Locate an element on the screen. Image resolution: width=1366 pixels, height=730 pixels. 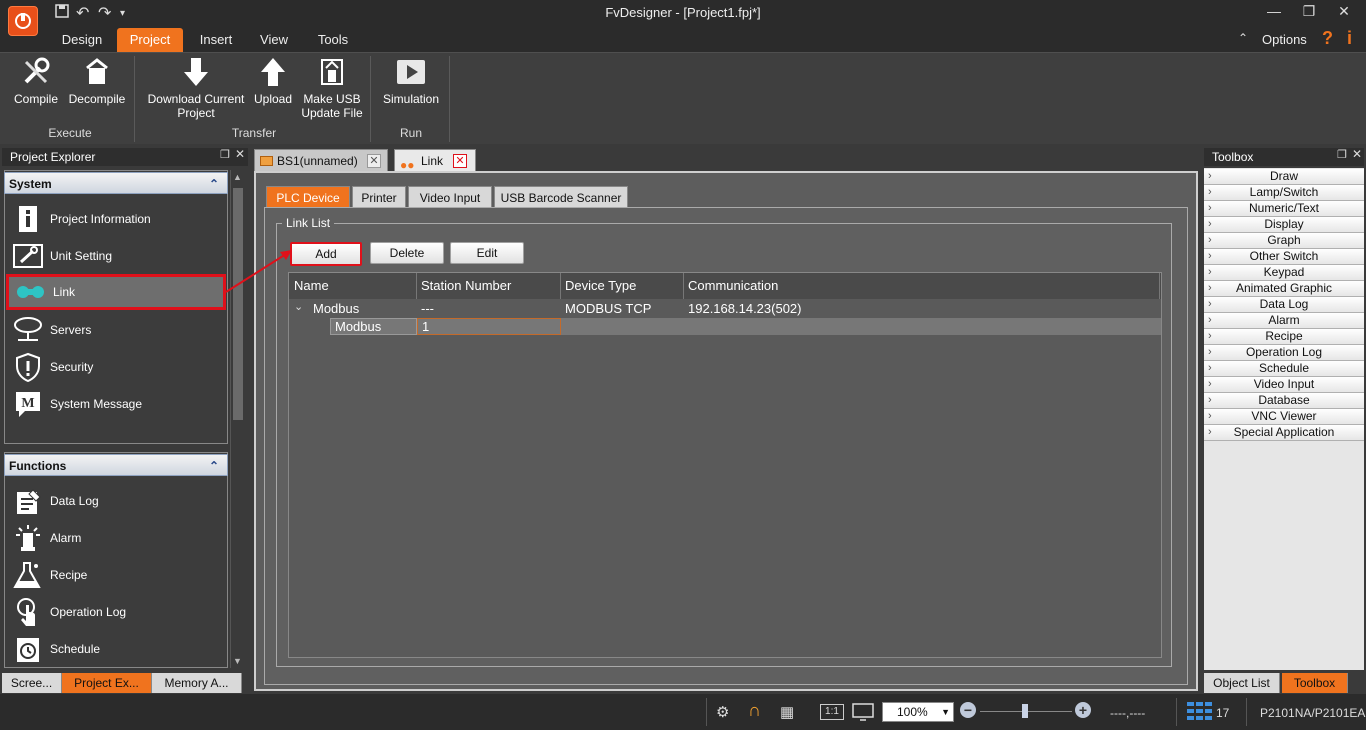
device-model: P2101NA/P2101EA is located at coordinates (1313, 713).